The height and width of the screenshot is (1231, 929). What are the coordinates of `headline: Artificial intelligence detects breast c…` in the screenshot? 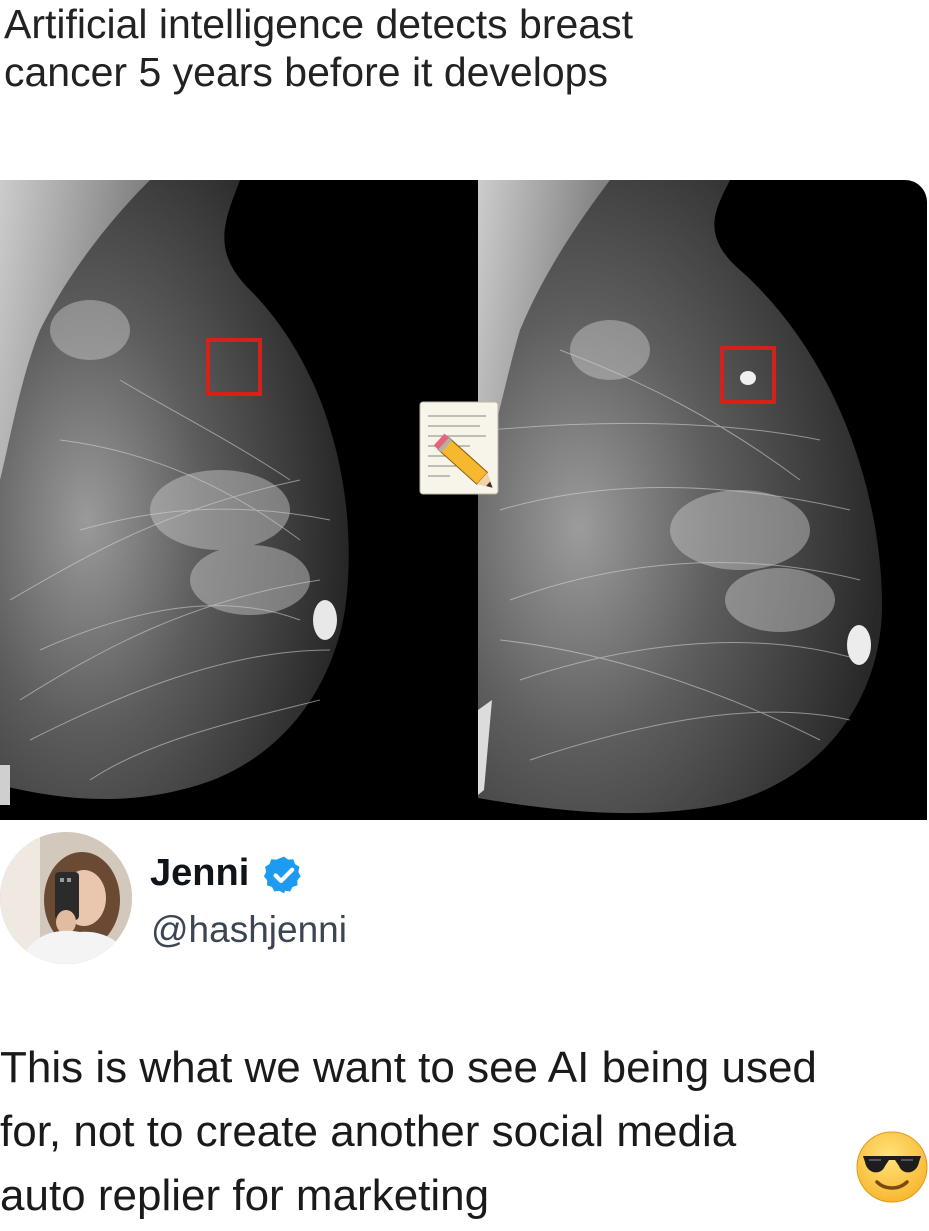 It's located at (454, 48).